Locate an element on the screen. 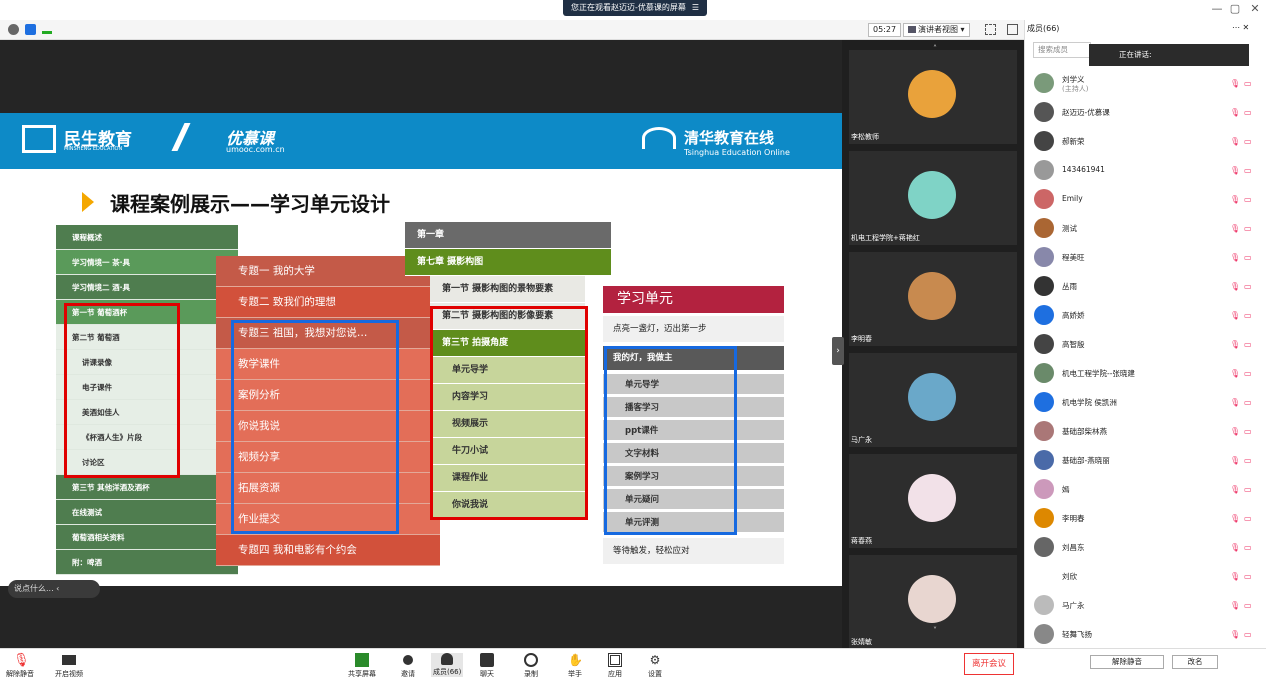  settings-button: ⚙ 设置 is located at coordinates (655, 666).